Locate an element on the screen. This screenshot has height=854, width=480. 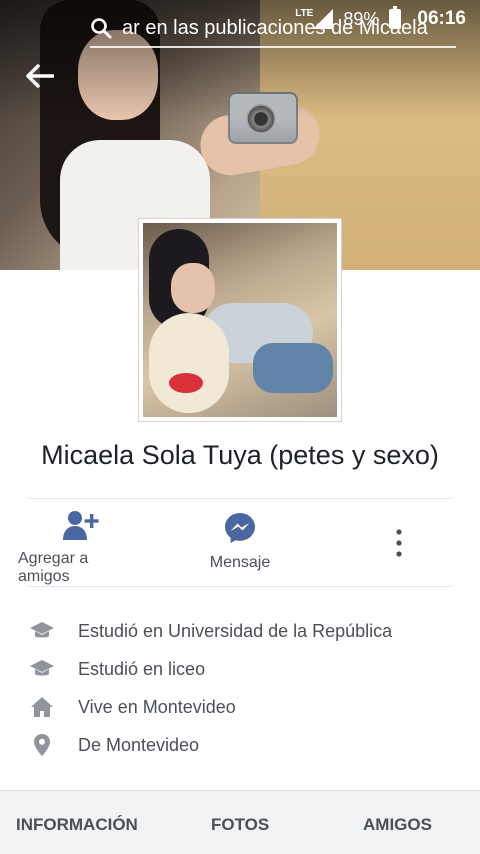
add-friend-button: Agregar a amigos is located at coordinates (81, 543).